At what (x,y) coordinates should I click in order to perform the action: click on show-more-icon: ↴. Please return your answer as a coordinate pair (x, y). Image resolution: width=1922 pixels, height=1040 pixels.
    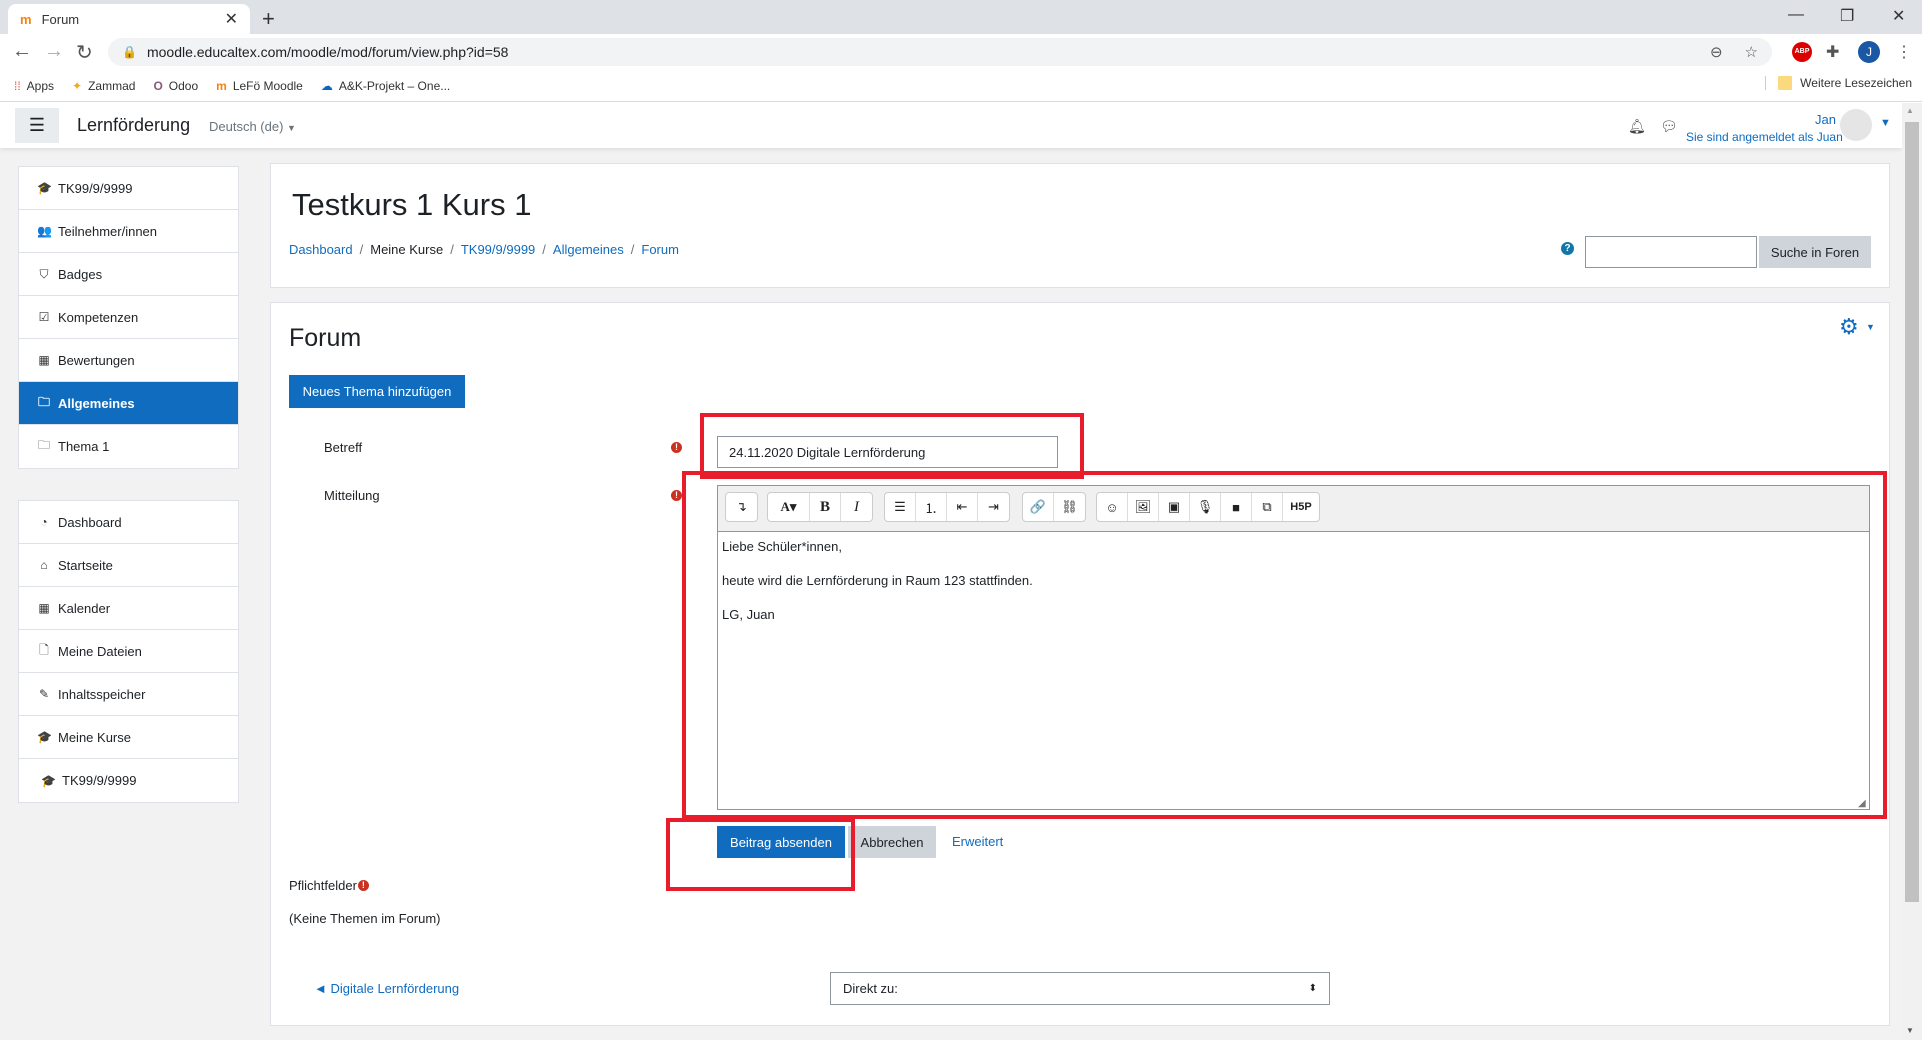
    Looking at the image, I should click on (741, 507).